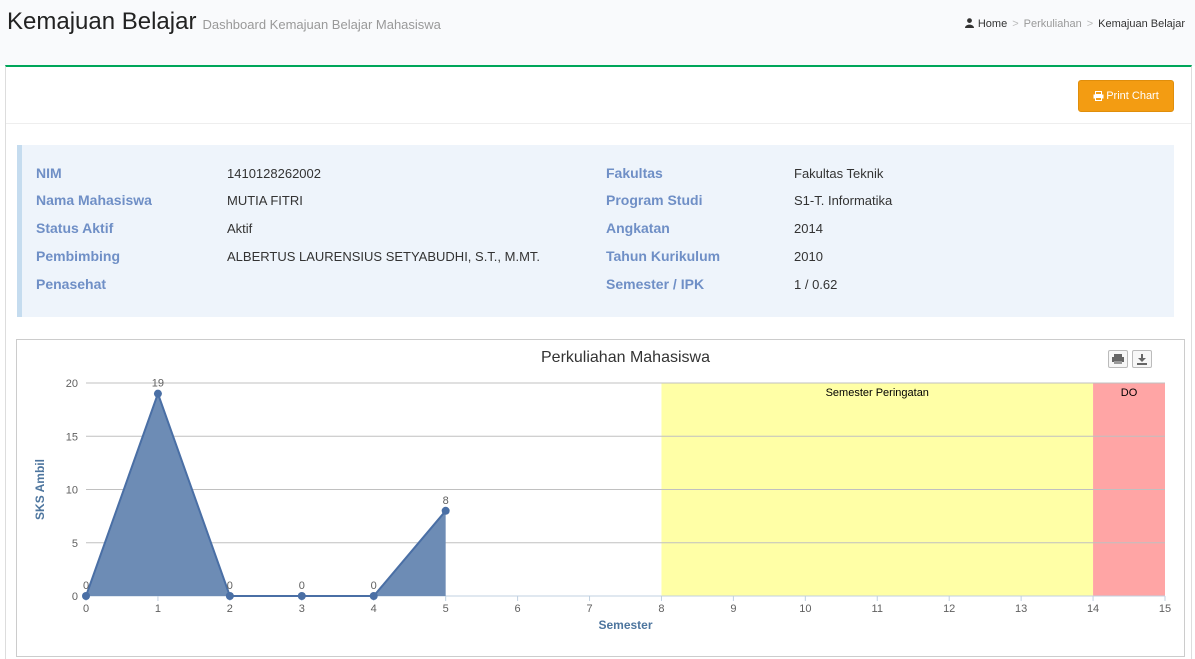 The height and width of the screenshot is (659, 1195). Describe the element at coordinates (877, 393) in the screenshot. I see `band-label: Semester Peringatan` at that location.